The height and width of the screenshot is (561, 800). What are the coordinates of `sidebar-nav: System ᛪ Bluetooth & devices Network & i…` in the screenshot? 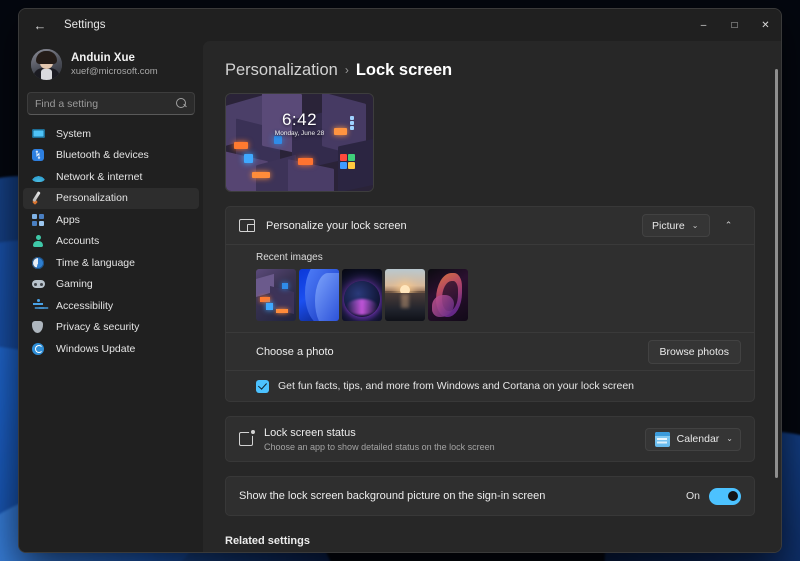 It's located at (111, 244).